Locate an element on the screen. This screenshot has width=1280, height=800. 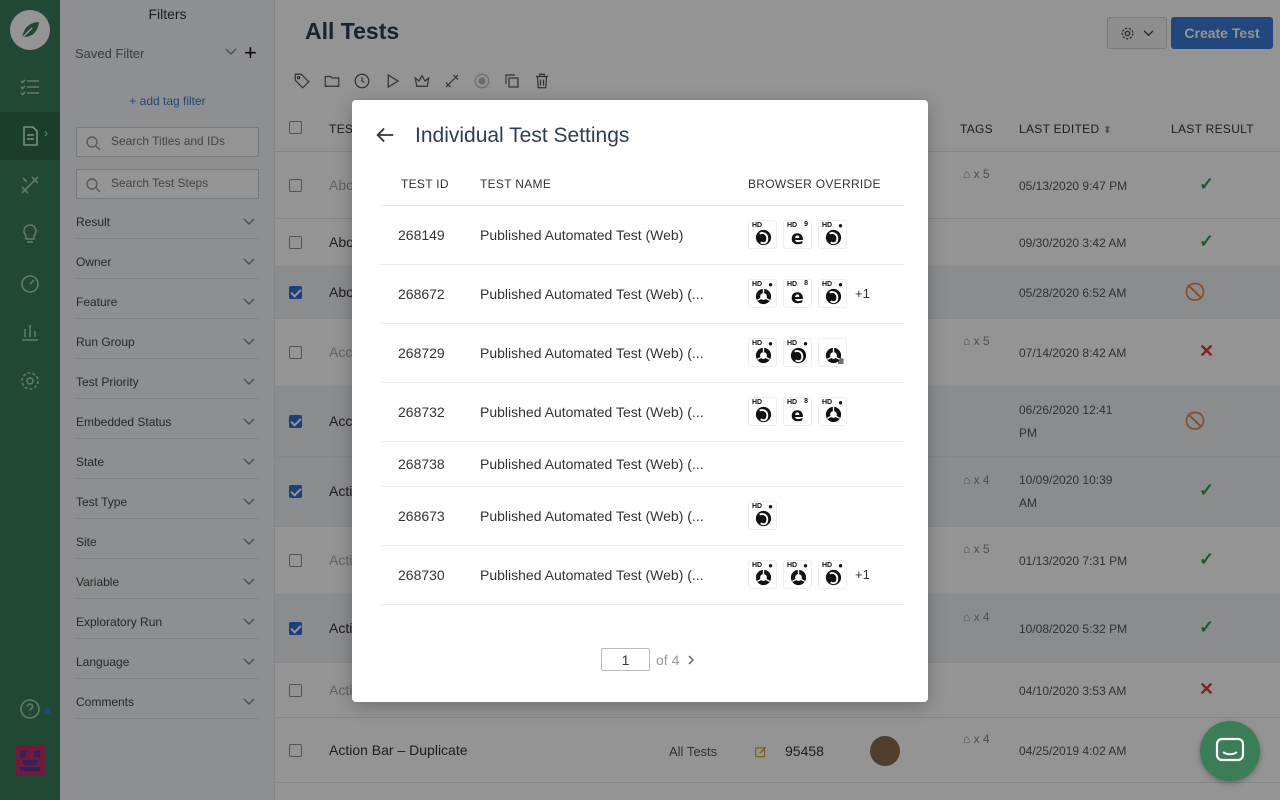
browser-version: 9 is located at coordinates (806, 224).